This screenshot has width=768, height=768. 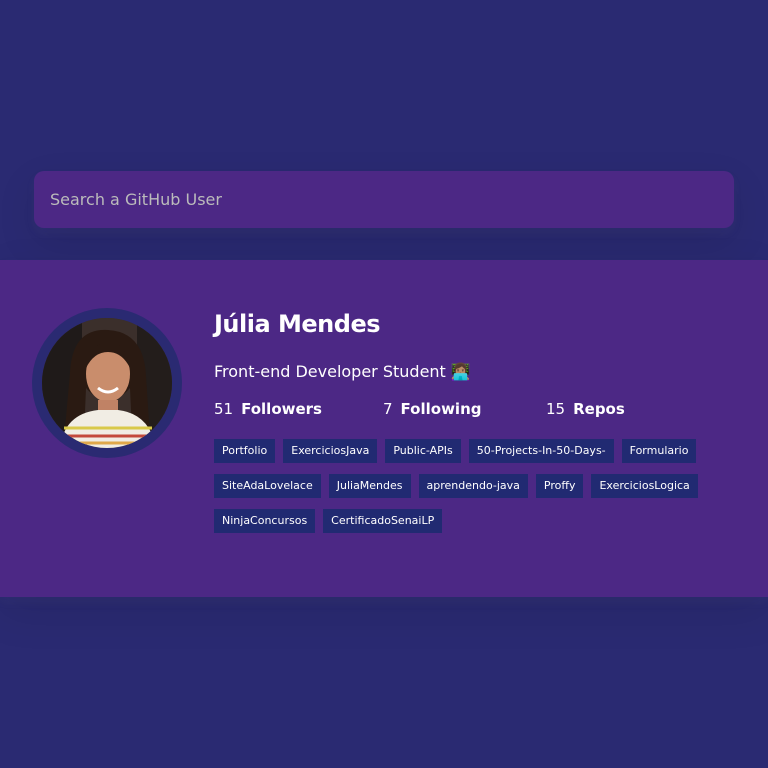 What do you see at coordinates (267, 486) in the screenshot?
I see `repo-link: SiteAdaLovelace` at bounding box center [267, 486].